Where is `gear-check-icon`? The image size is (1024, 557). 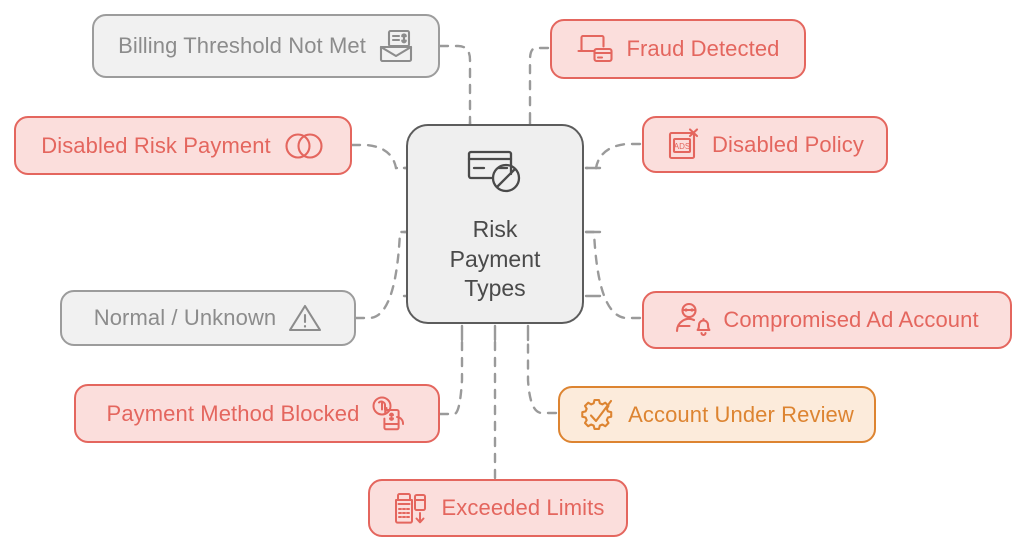 gear-check-icon is located at coordinates (598, 415).